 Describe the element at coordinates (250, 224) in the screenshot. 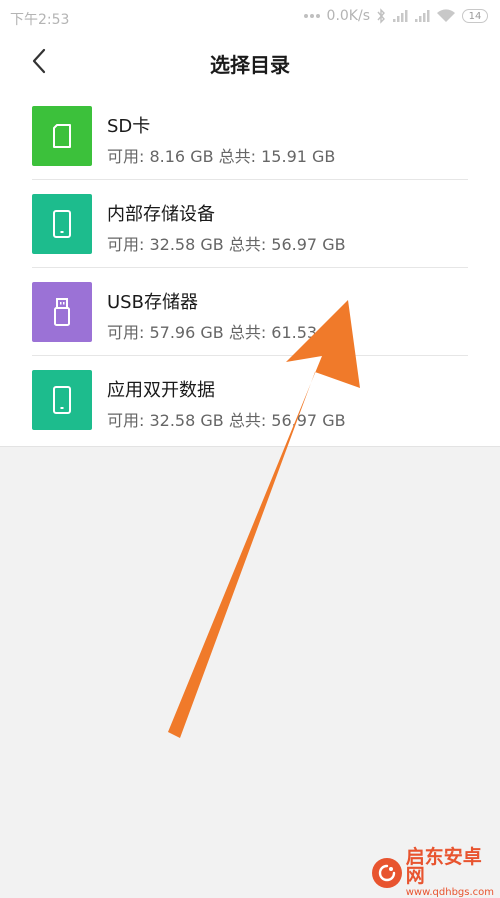

I see `storage-item-internal: 内部存储设备 可用: 32.58 GB 总共: 56.97 GB` at that location.